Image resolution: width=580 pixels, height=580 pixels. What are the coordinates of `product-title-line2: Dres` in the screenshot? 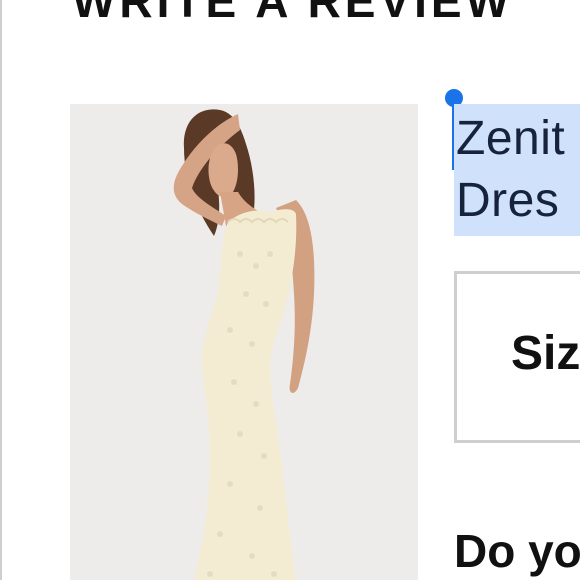 It's located at (508, 200).